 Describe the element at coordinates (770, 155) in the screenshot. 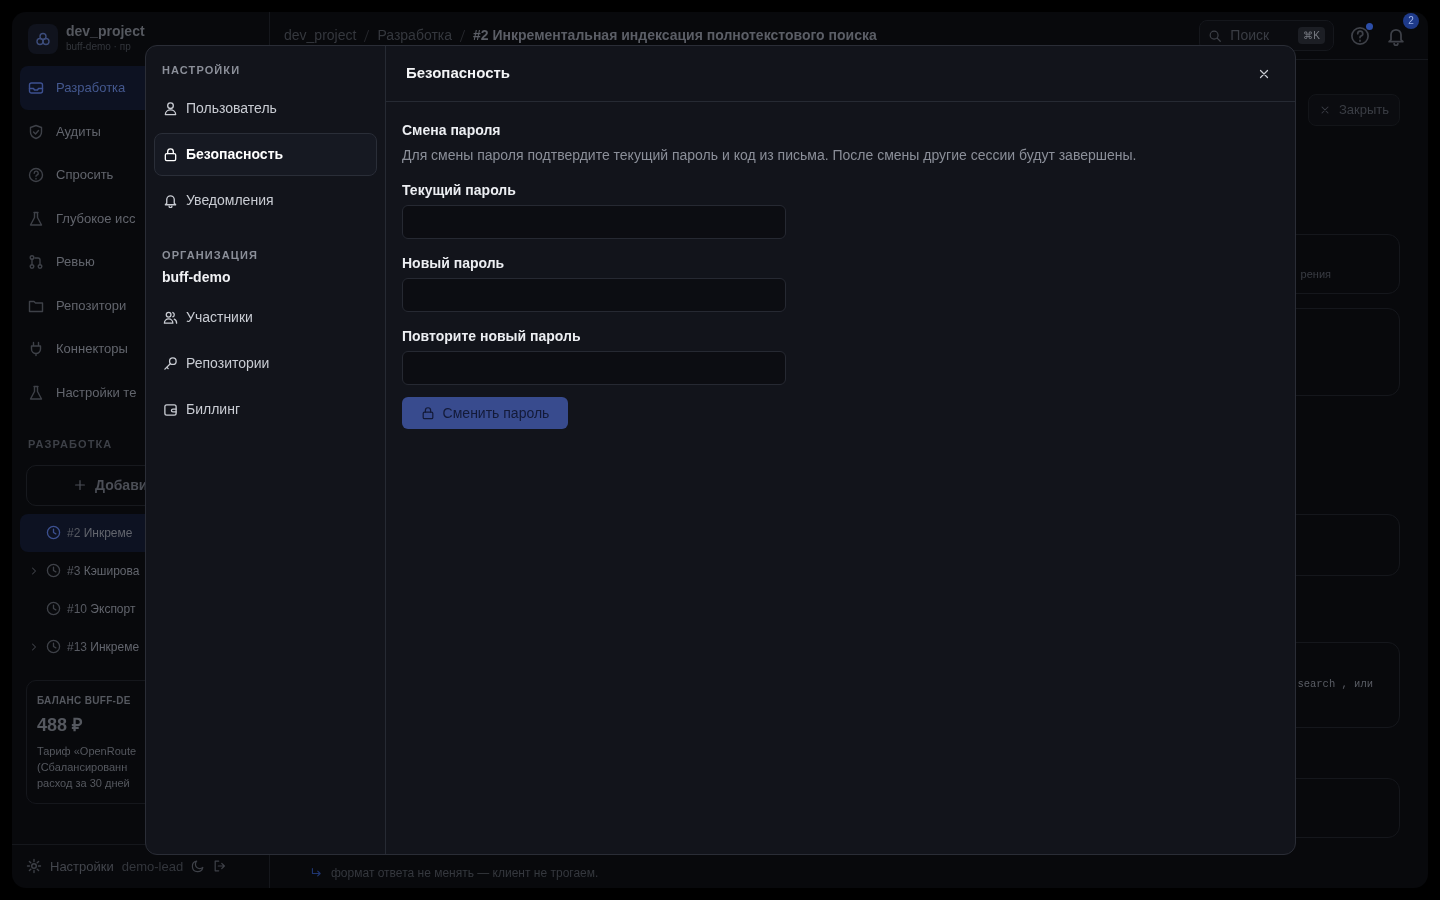

I see `section-description: Для смены пароля подтвердите текущий пароль и код из письма. После смены другие сессии будут завершены.` at that location.